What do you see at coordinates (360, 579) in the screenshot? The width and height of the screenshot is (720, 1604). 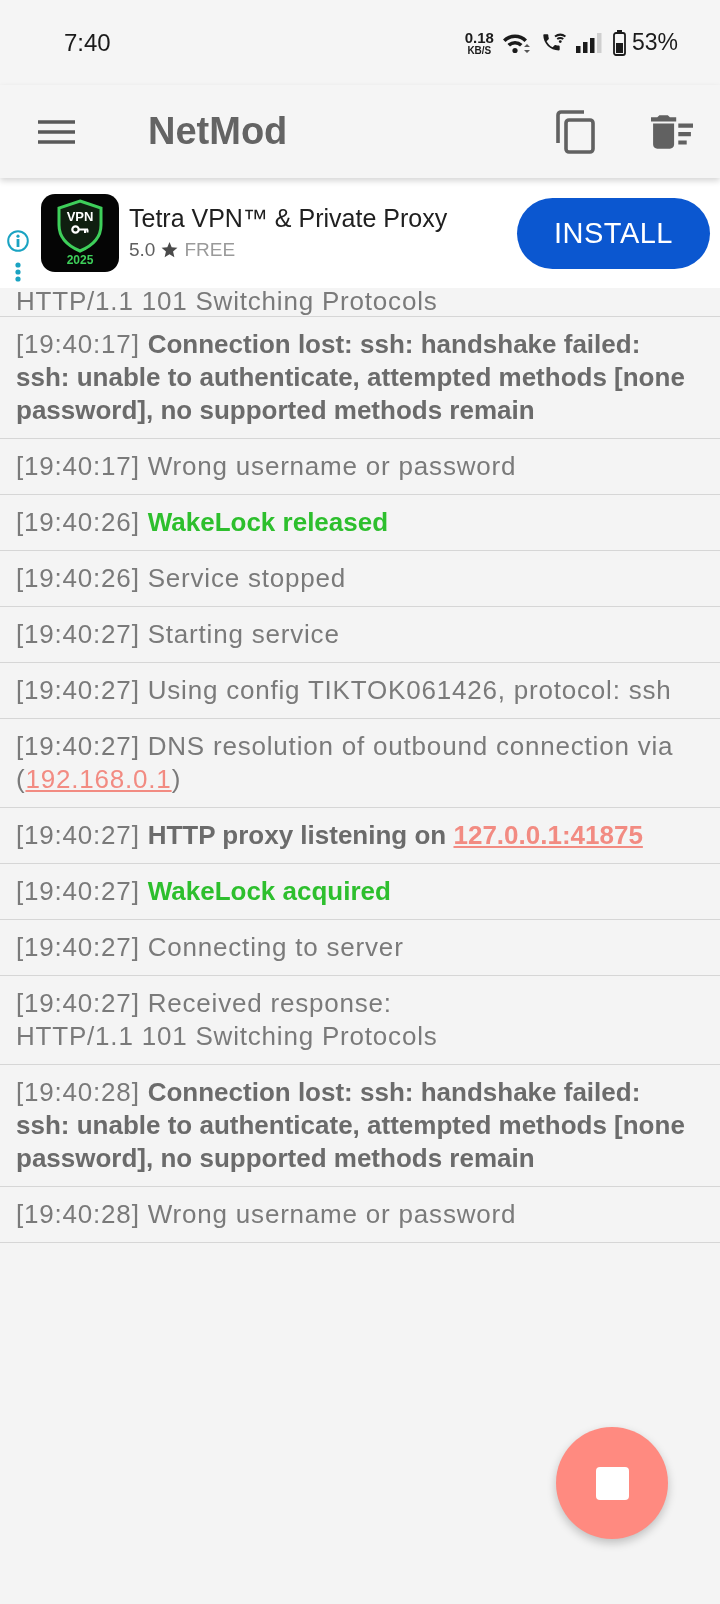 I see `log-entry: [19:40:26] Service stopped` at bounding box center [360, 579].